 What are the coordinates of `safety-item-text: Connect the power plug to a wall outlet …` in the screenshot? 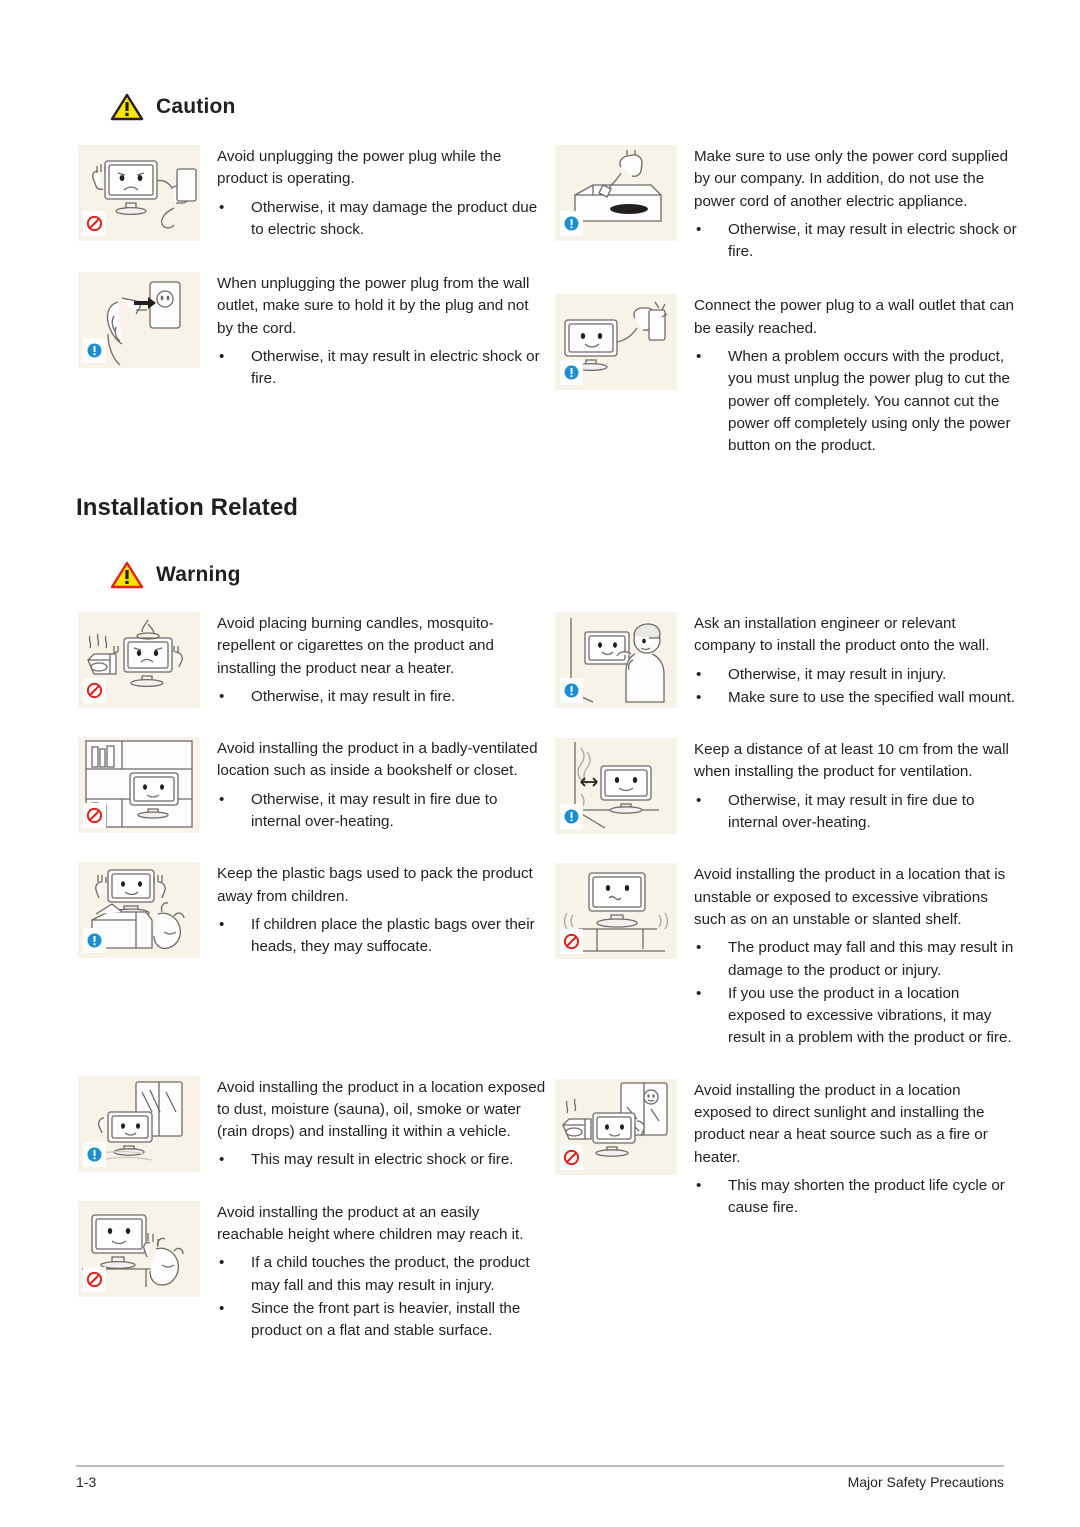 It's located at (847, 376).